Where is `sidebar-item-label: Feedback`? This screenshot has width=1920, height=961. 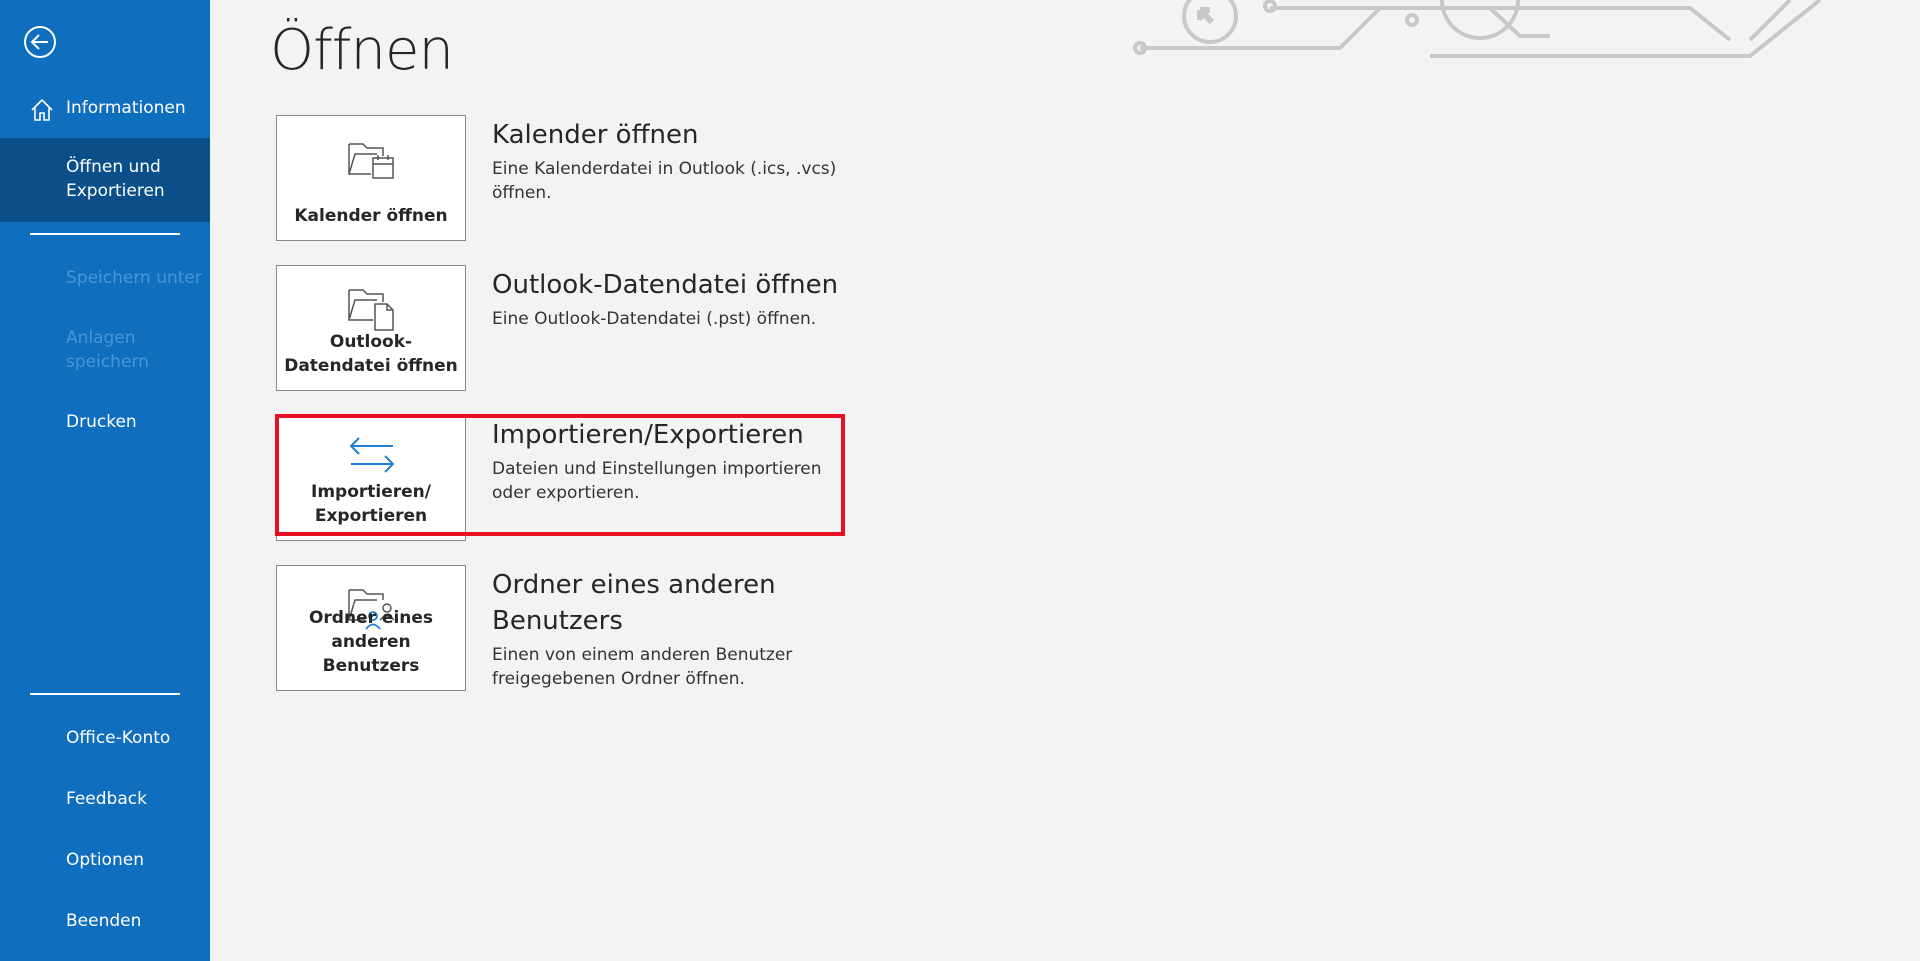 sidebar-item-label: Feedback is located at coordinates (106, 799).